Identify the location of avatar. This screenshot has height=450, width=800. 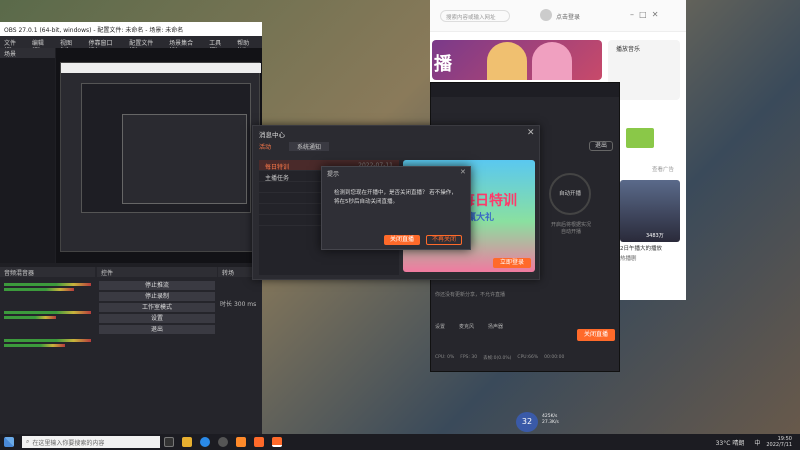
(546, 15).